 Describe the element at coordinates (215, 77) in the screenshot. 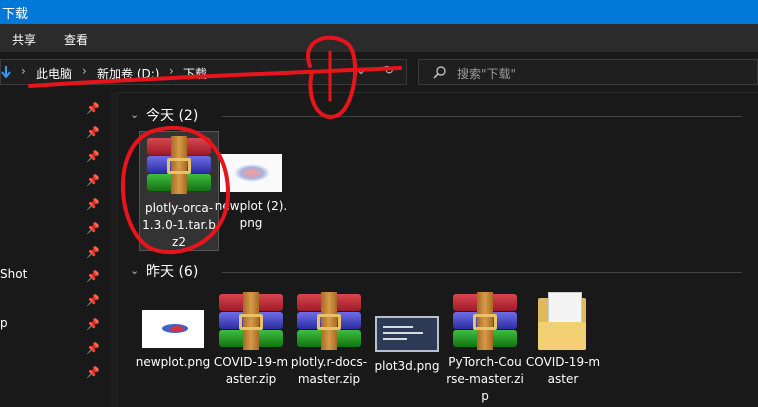

I see `annotation-underline` at that location.